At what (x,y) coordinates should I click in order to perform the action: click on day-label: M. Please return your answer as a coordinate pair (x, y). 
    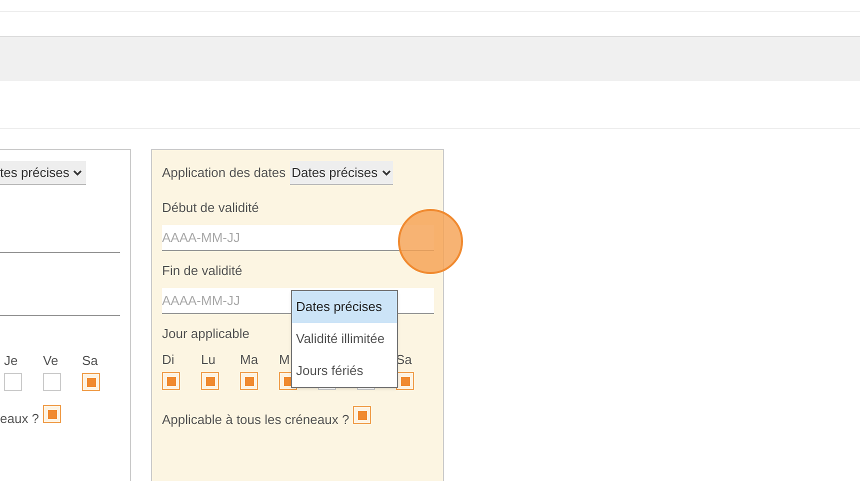
    Looking at the image, I should click on (284, 359).